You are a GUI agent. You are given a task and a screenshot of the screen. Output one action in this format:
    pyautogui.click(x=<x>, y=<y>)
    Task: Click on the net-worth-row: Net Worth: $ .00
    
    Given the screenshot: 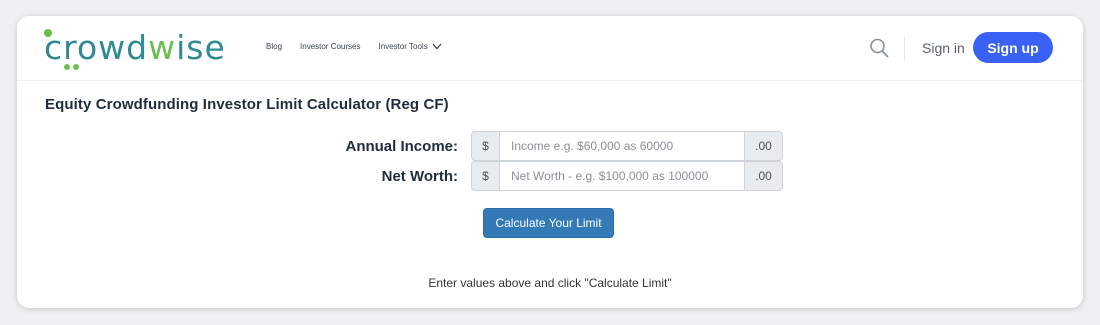 What is the action you would take?
    pyautogui.click(x=550, y=176)
    